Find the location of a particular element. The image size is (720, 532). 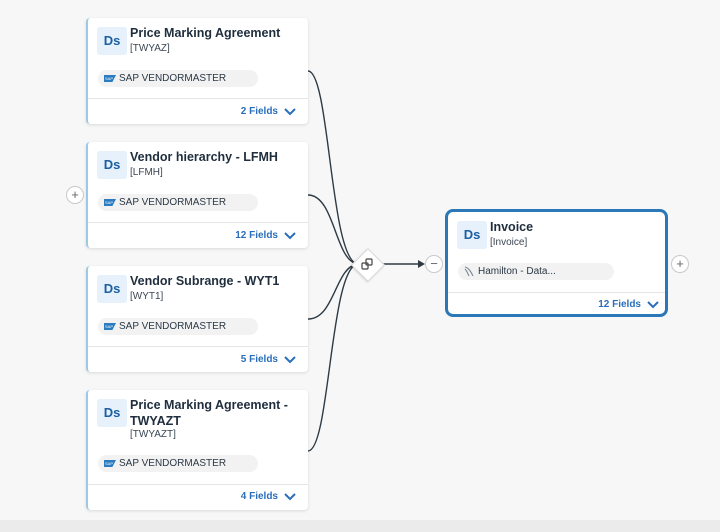

card-title: Invoice is located at coordinates (512, 227).